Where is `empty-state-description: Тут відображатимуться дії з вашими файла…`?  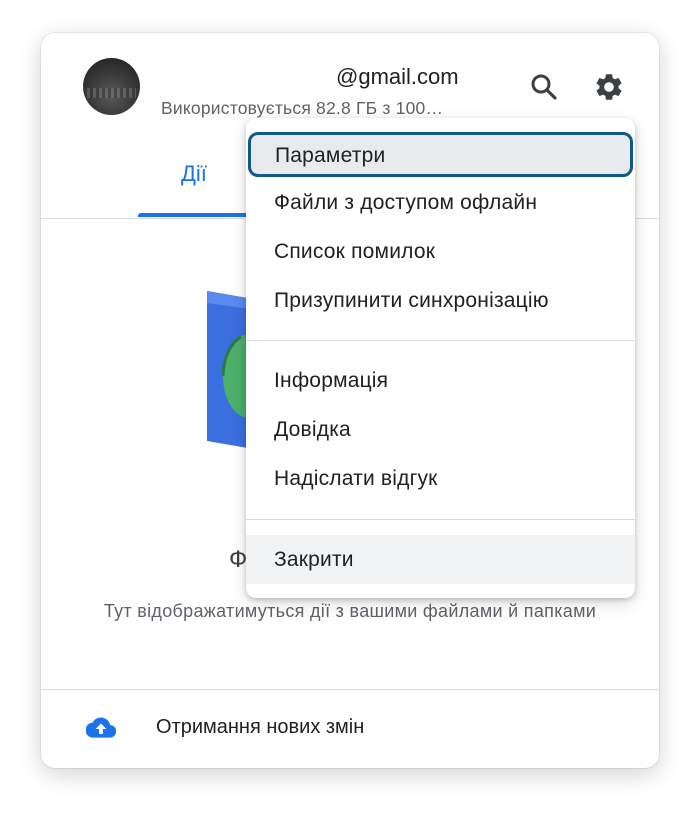
empty-state-description: Тут відображатимуться дії з вашими файла… is located at coordinates (350, 611).